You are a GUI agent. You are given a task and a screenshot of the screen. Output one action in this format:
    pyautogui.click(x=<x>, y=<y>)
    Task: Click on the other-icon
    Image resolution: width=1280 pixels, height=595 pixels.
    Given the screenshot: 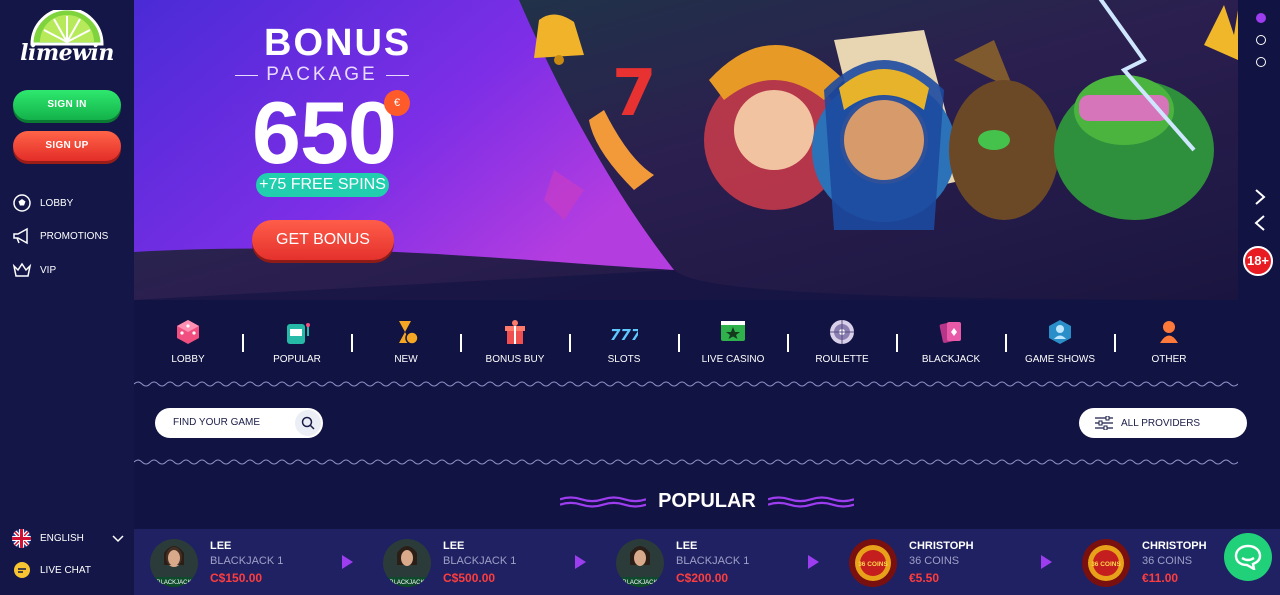 What is the action you would take?
    pyautogui.click(x=1169, y=332)
    